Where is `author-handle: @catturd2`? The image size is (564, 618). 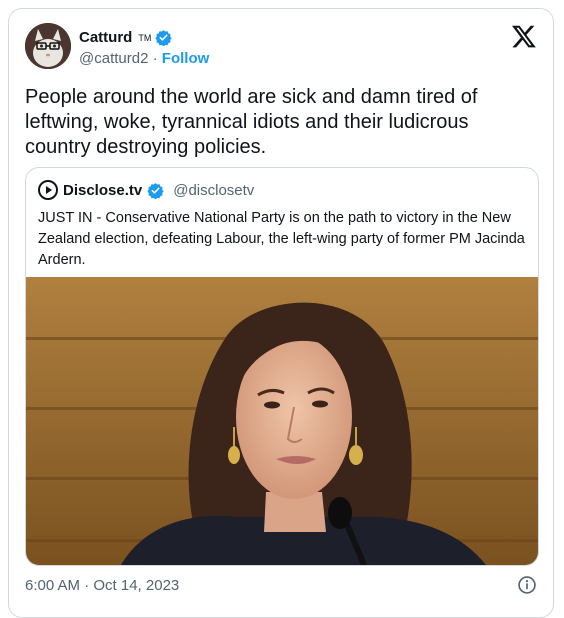 author-handle: @catturd2 is located at coordinates (113, 58).